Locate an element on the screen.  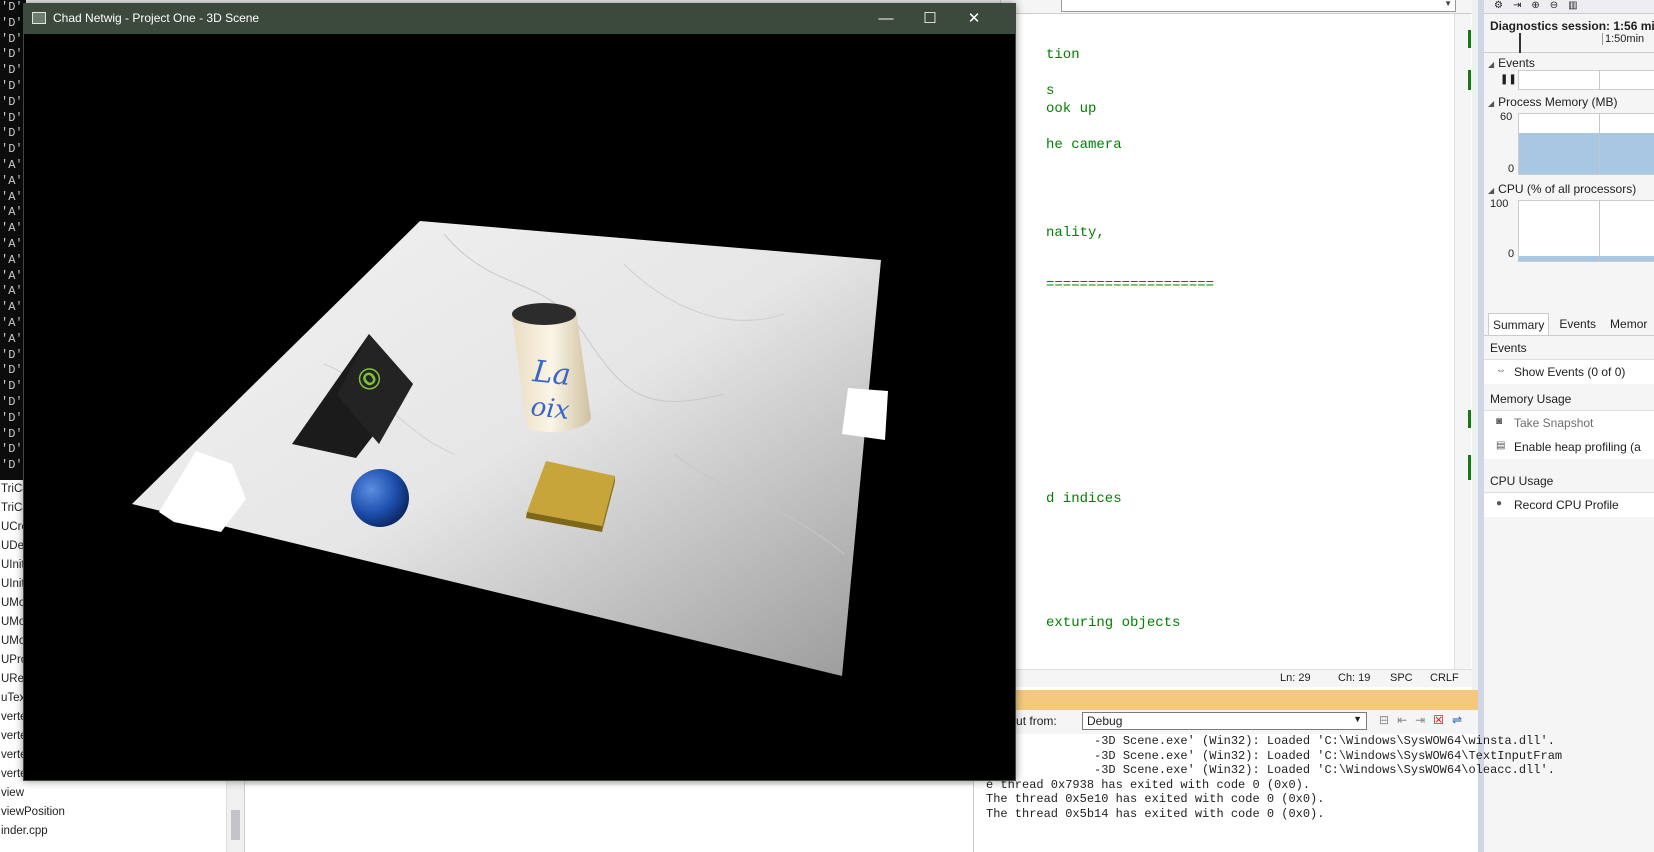
minimize-button: — is located at coordinates (886, 19).